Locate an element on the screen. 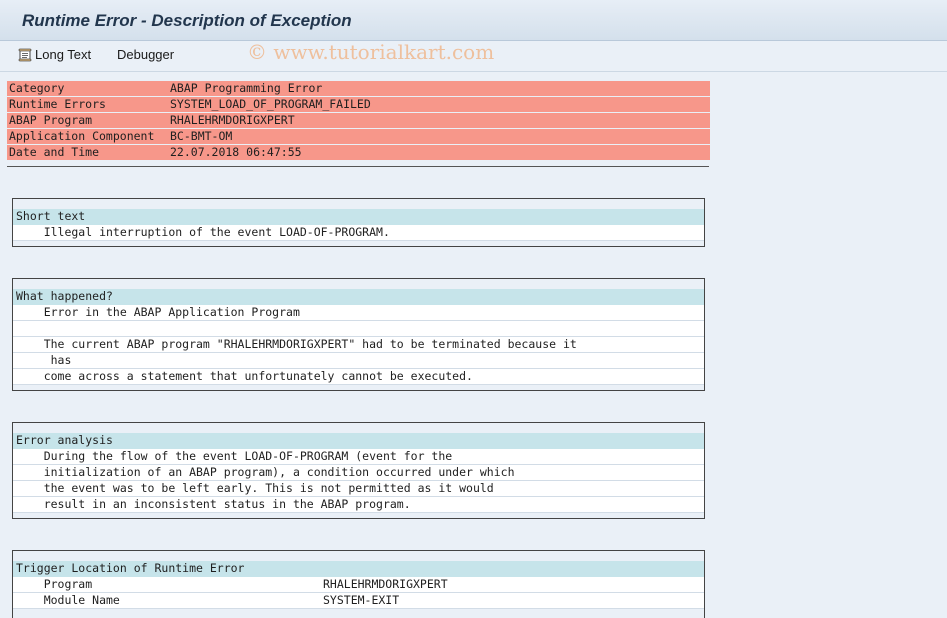 This screenshot has height=618, width=947. trigger-label: Program is located at coordinates (54, 584).